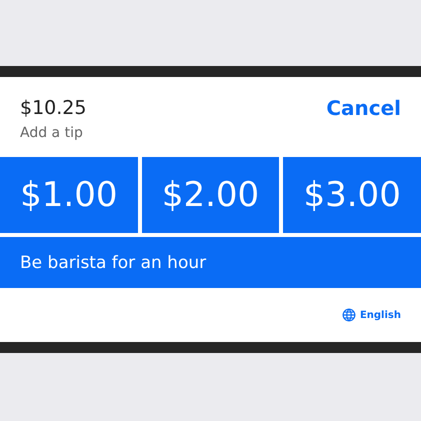 This screenshot has height=421, width=421. Describe the element at coordinates (52, 133) in the screenshot. I see `tip-prompt: Add a tip` at that location.